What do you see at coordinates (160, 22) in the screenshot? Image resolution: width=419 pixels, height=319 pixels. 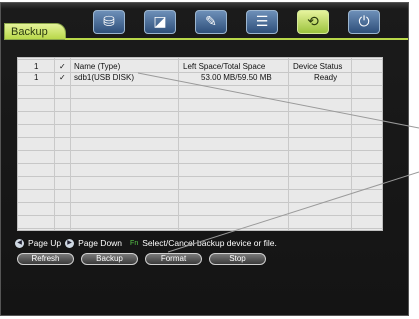 I see `camera-icon: ◪` at bounding box center [160, 22].